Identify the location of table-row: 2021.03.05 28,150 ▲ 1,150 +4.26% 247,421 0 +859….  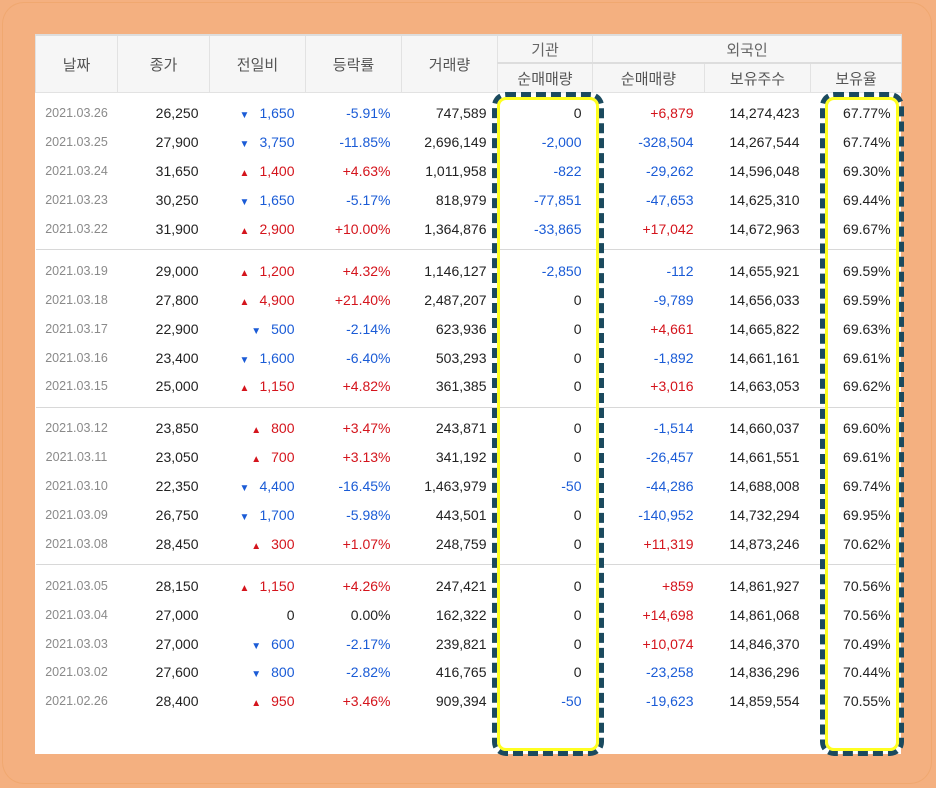
(469, 585).